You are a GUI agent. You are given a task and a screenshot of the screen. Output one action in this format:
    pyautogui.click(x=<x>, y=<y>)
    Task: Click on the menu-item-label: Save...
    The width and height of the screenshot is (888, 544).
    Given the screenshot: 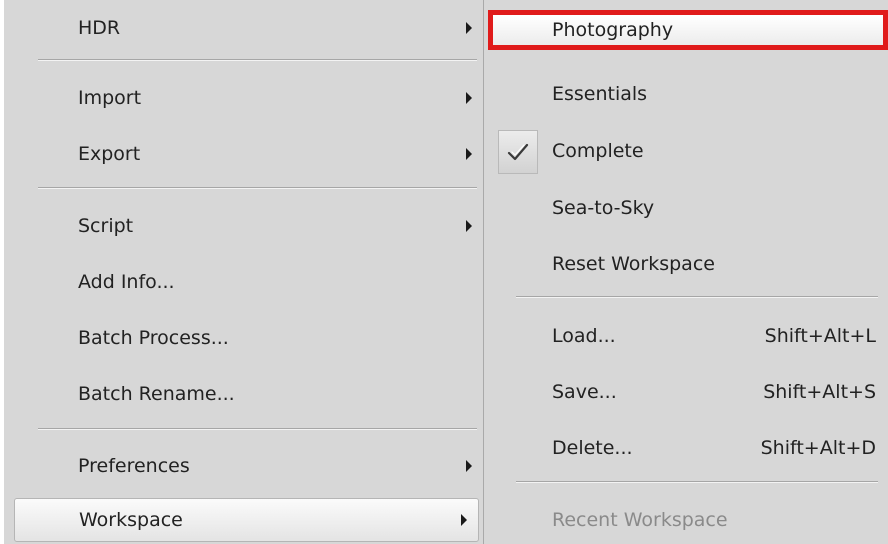 What is the action you would take?
    pyautogui.click(x=584, y=392)
    